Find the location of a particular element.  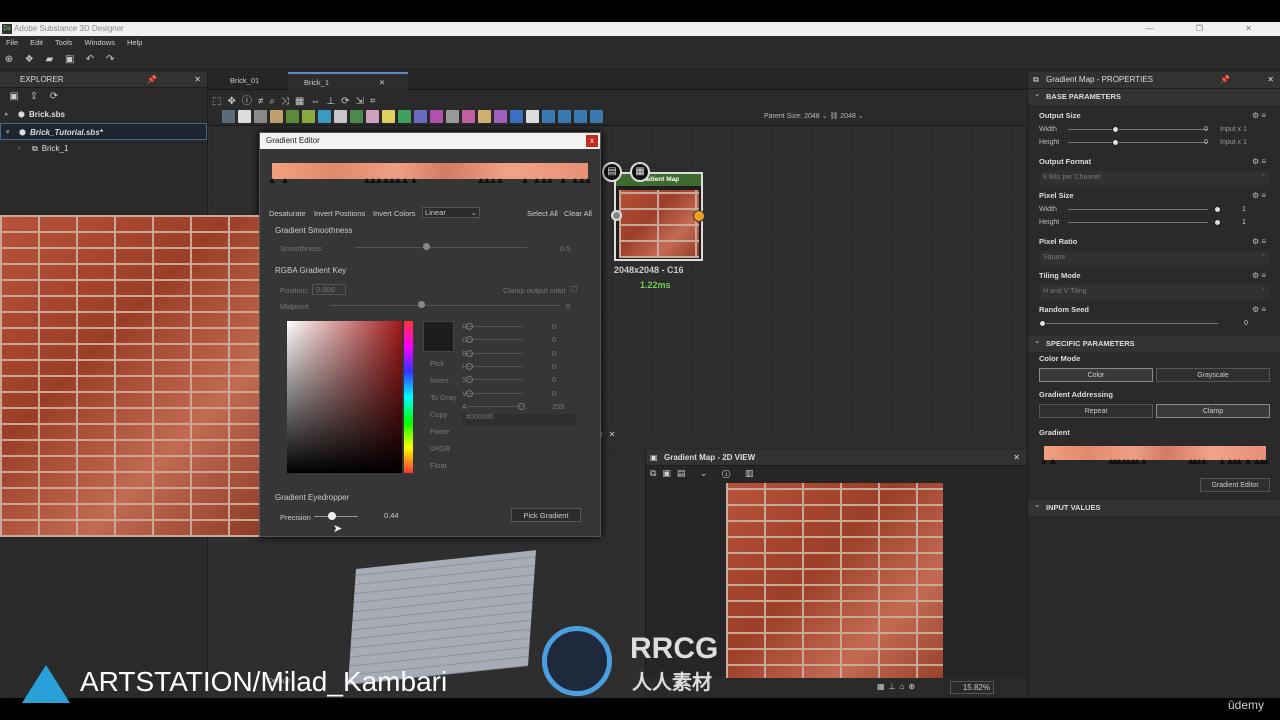

save-icon: ▣ is located at coordinates (14, 97).